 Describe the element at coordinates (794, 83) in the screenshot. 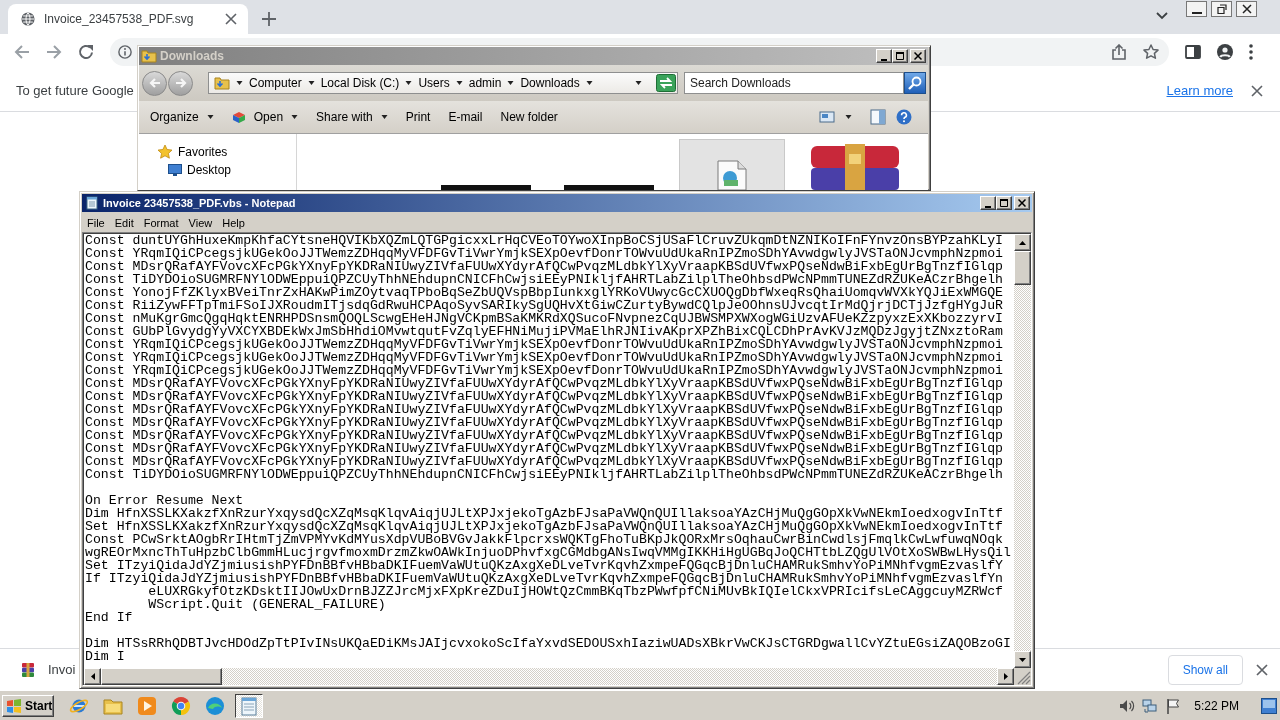

I see `search-field: Search Downloads` at that location.